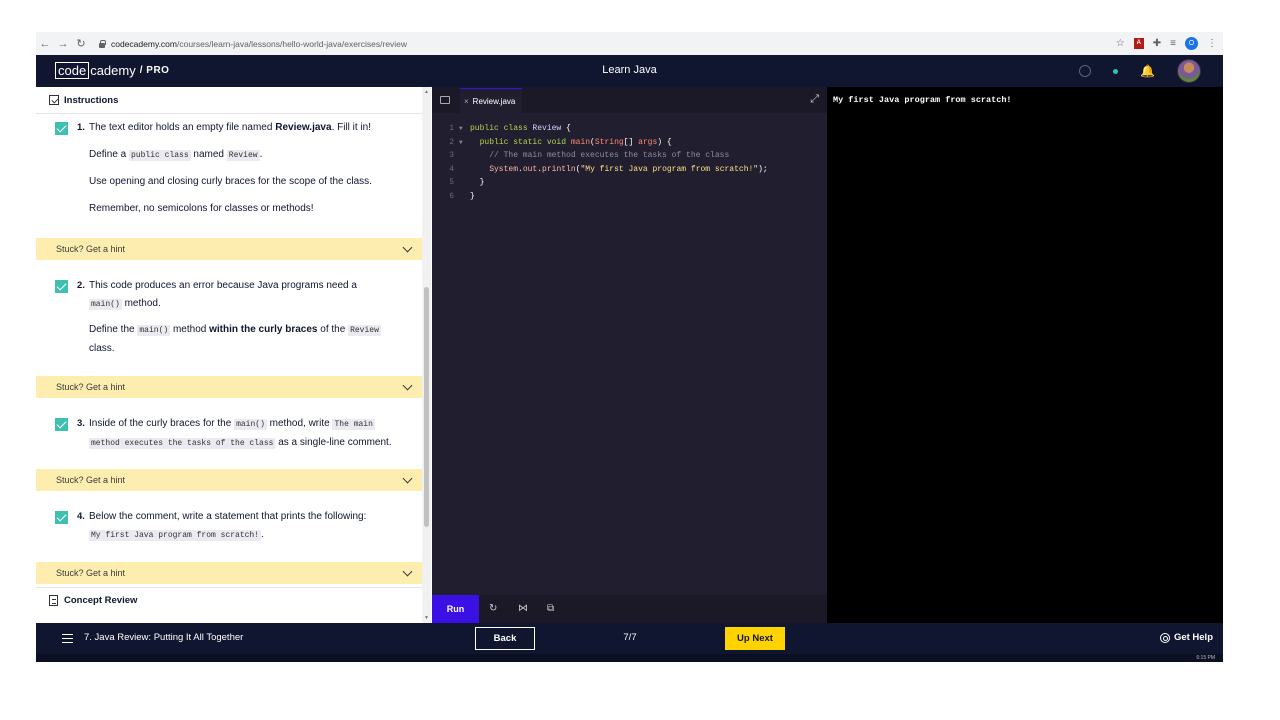 The height and width of the screenshot is (720, 1280). Describe the element at coordinates (1193, 637) in the screenshot. I see `get-help-label: Get Help` at that location.